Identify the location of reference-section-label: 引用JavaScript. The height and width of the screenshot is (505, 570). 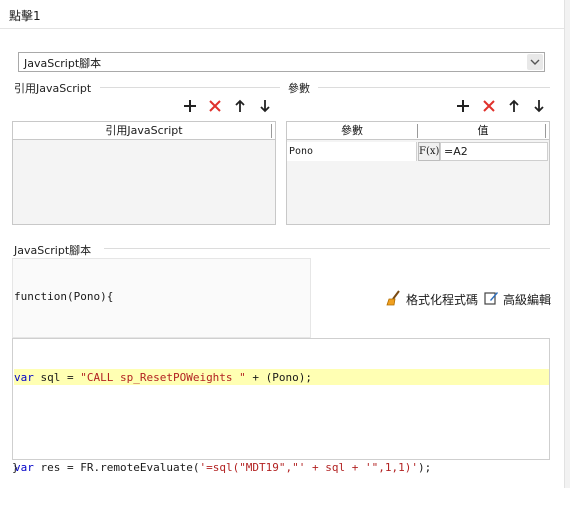
(53, 88).